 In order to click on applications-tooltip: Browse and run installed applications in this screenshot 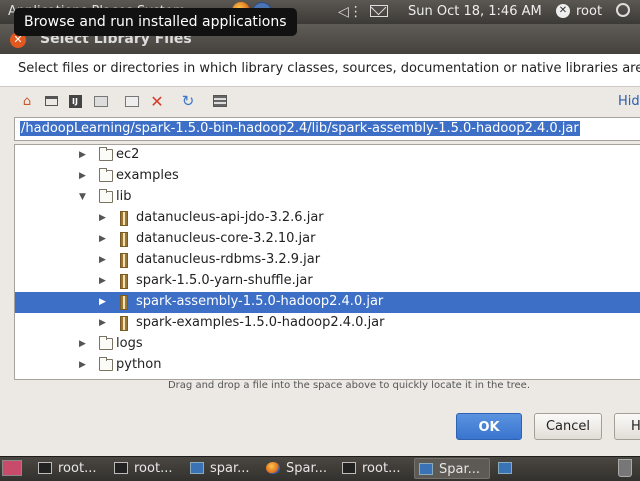, I will do `click(155, 22)`.